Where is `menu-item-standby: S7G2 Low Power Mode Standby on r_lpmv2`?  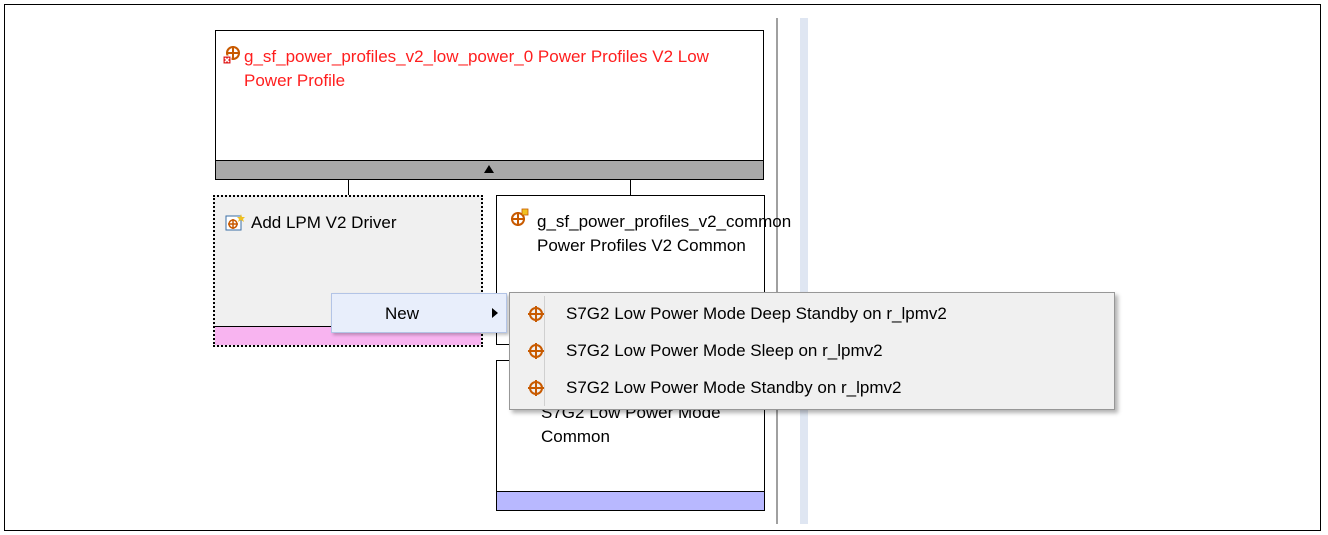 menu-item-standby: S7G2 Low Power Mode Standby on r_lpmv2 is located at coordinates (812, 388).